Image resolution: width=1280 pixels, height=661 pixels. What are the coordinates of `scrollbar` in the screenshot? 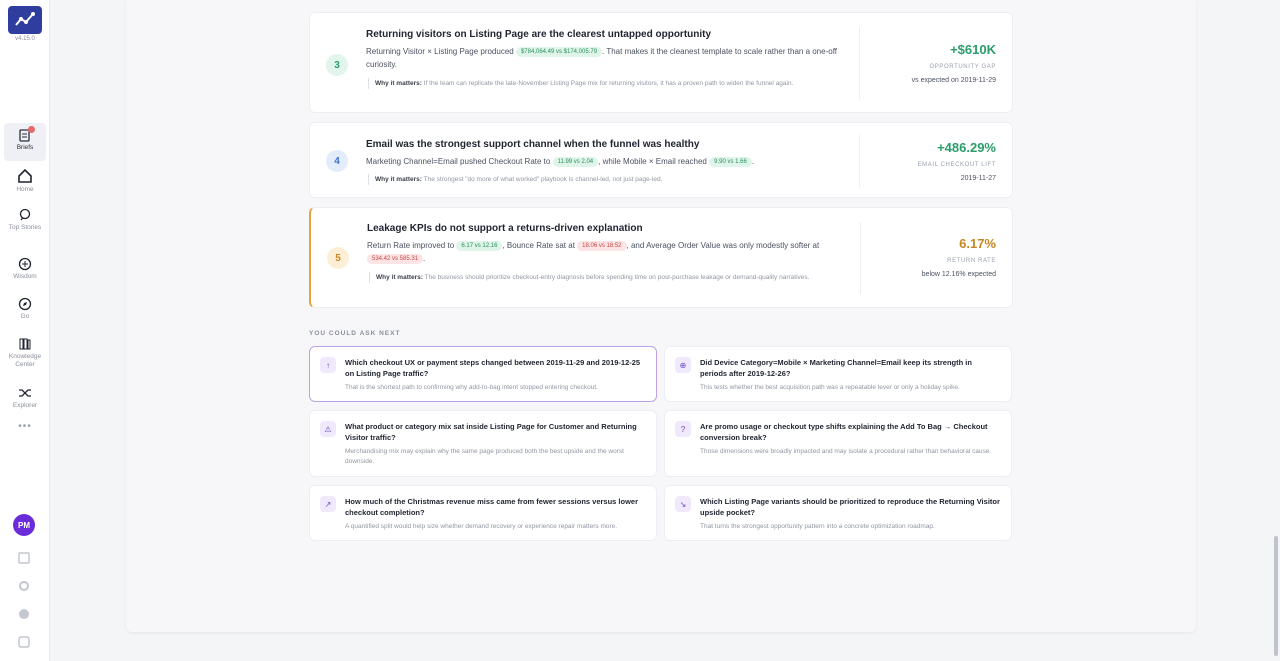 It's located at (1276, 596).